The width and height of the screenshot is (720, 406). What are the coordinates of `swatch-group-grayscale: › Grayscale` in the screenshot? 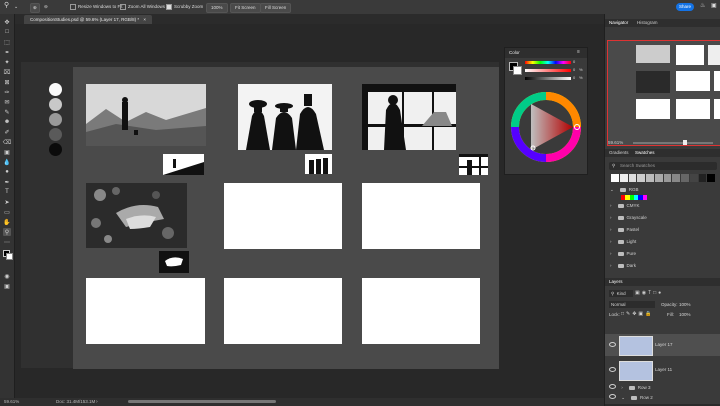 It's located at (662, 217).